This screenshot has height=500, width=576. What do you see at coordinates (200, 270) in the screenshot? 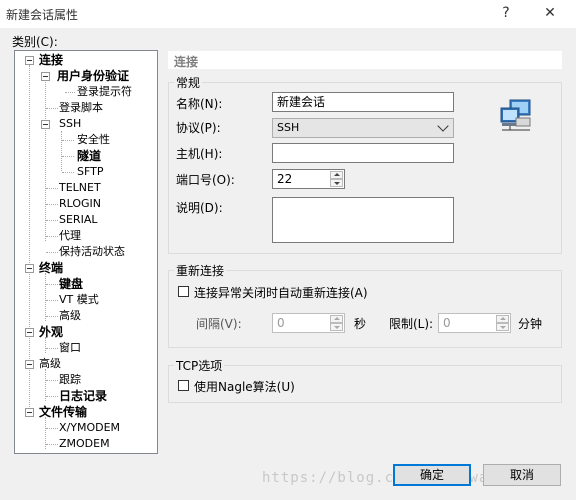
I see `reconnect-legend: 重新连接` at bounding box center [200, 270].